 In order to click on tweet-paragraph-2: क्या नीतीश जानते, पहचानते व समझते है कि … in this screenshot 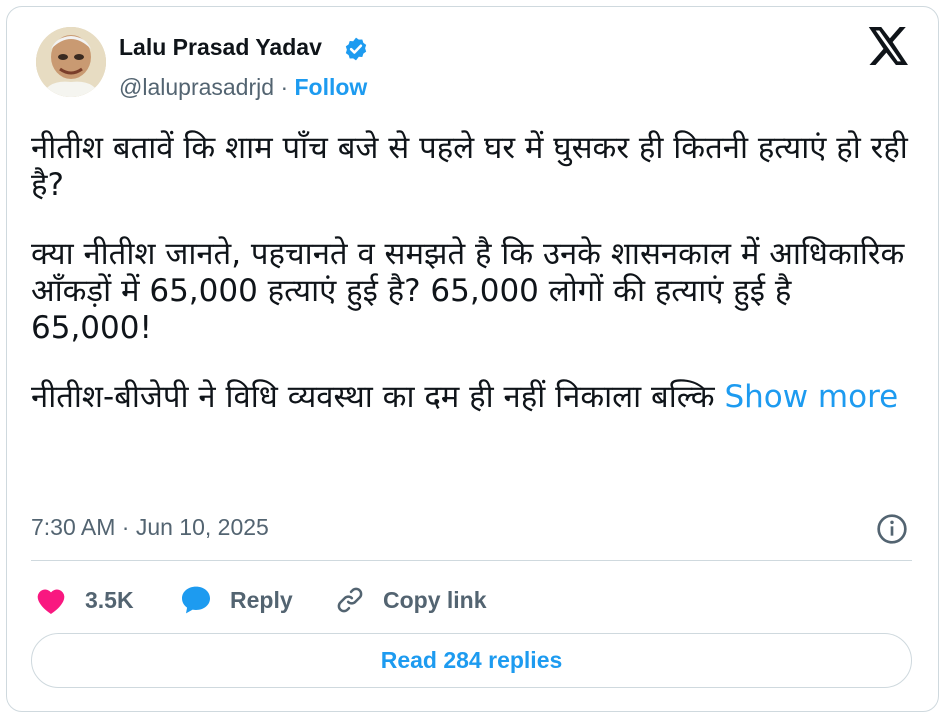, I will do `click(468, 291)`.